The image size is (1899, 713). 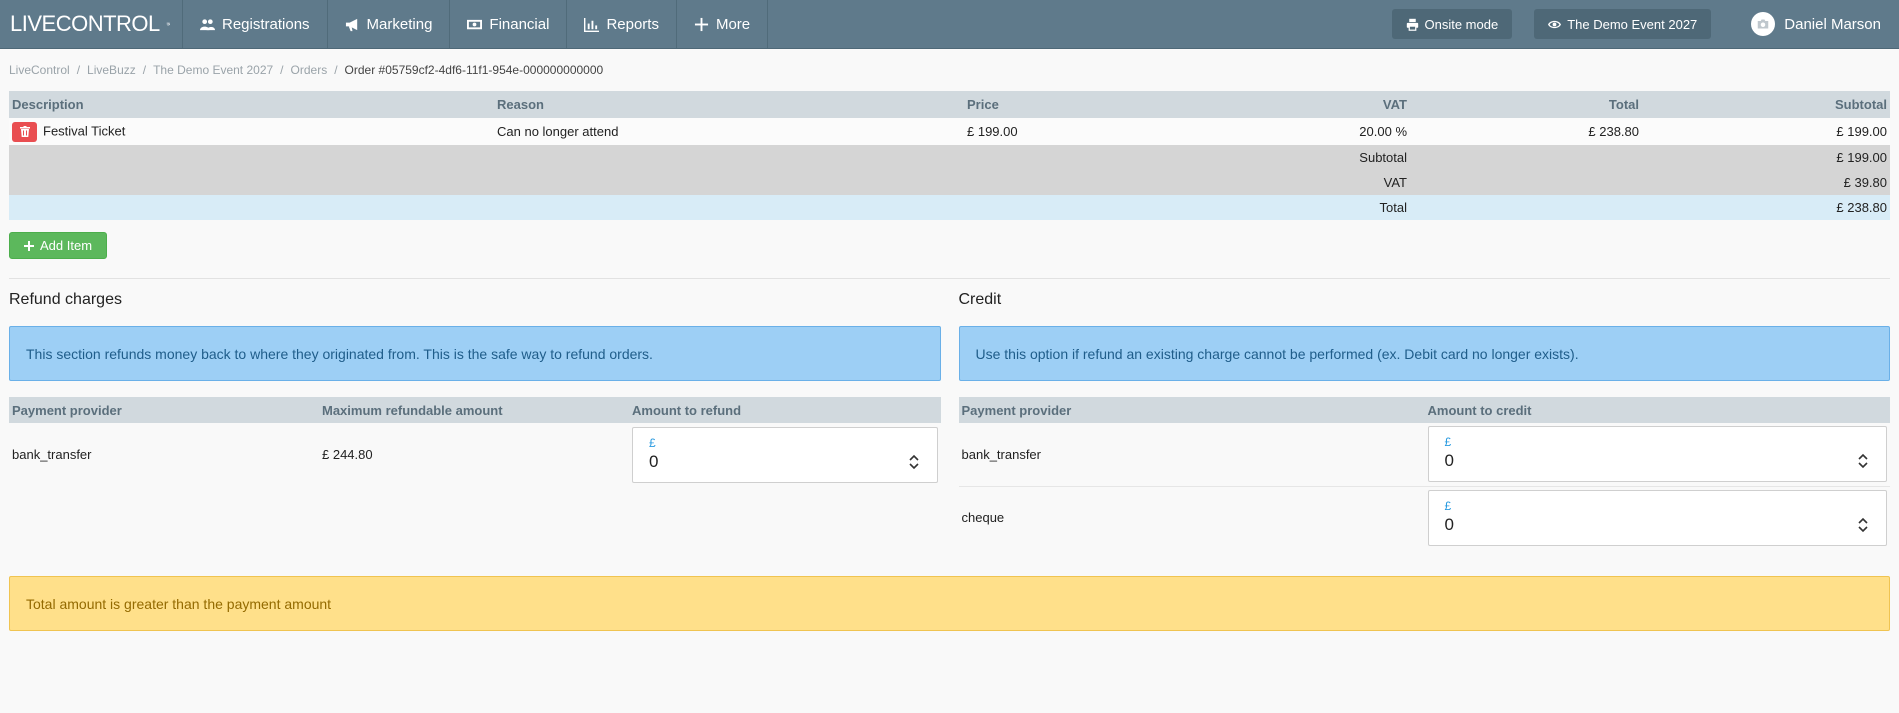 I want to click on nav-label: Marketing, so click(x=399, y=24).